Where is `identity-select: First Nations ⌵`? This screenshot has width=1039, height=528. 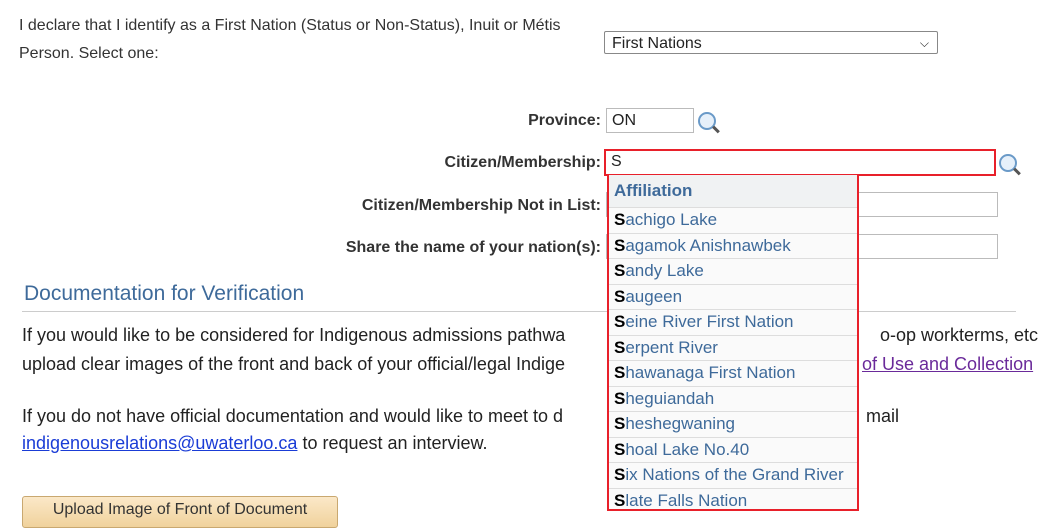 identity-select: First Nations ⌵ is located at coordinates (771, 42).